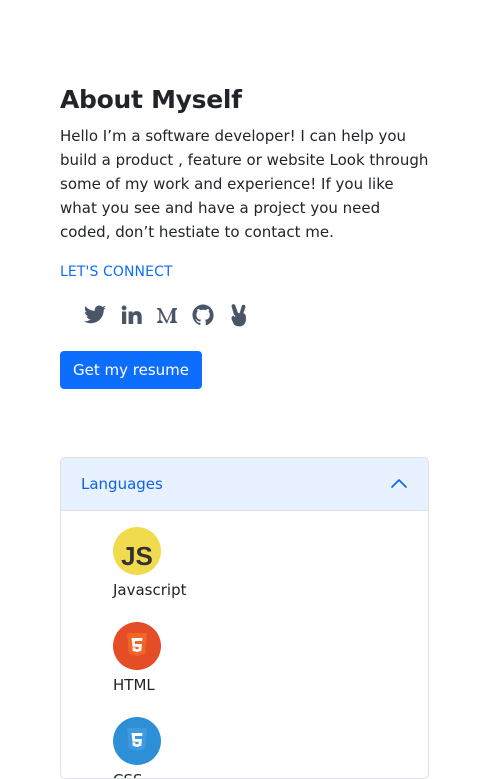 This screenshot has height=779, width=489. What do you see at coordinates (270, 773) in the screenshot?
I see `language-name: CSS` at bounding box center [270, 773].